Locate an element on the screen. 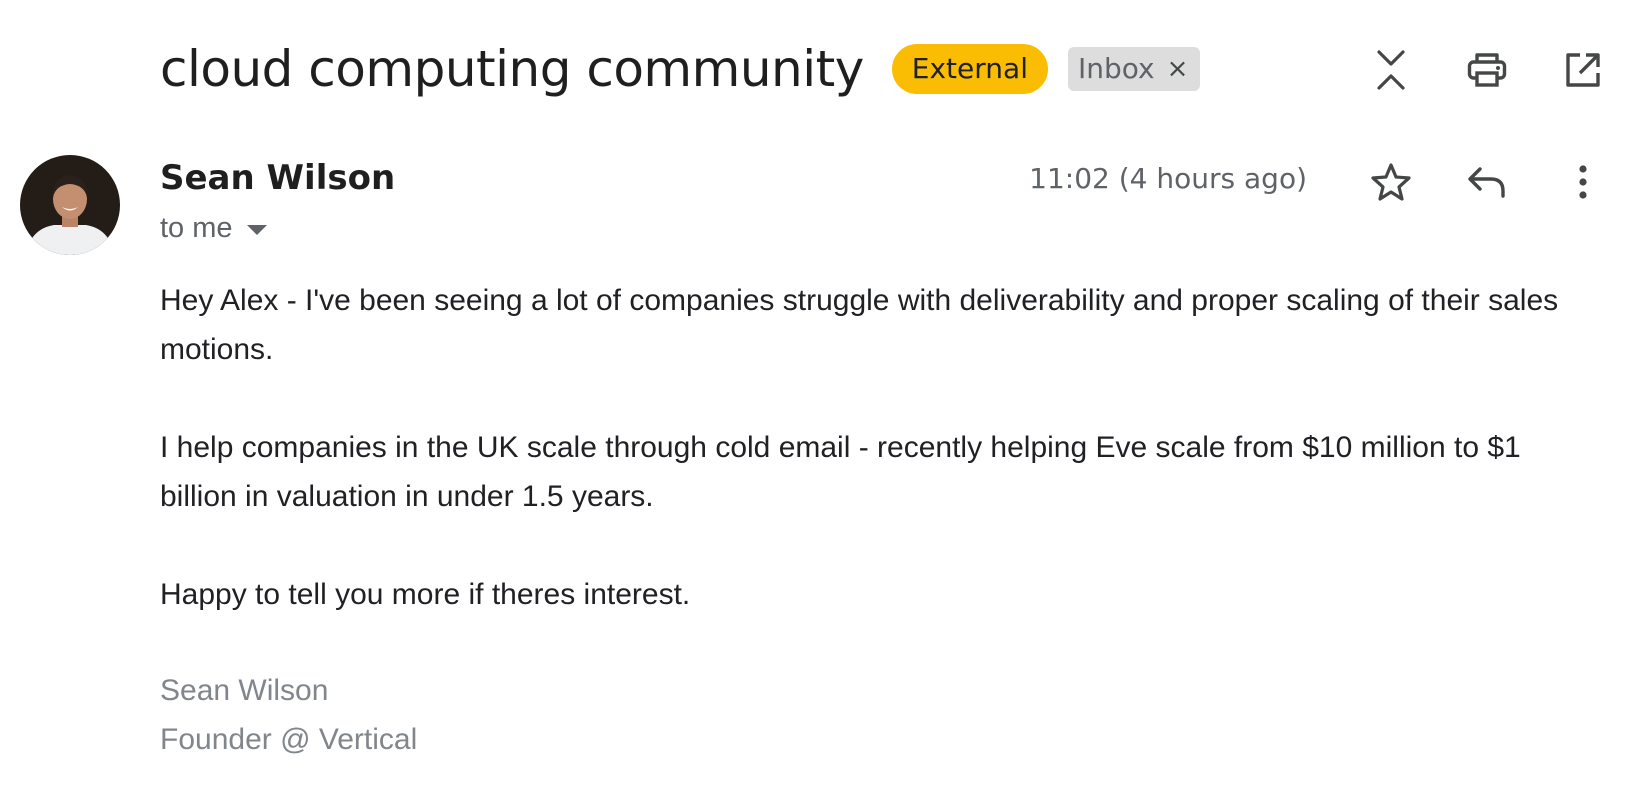 The height and width of the screenshot is (805, 1625). sender-name: Sean Wilson is located at coordinates (277, 178).